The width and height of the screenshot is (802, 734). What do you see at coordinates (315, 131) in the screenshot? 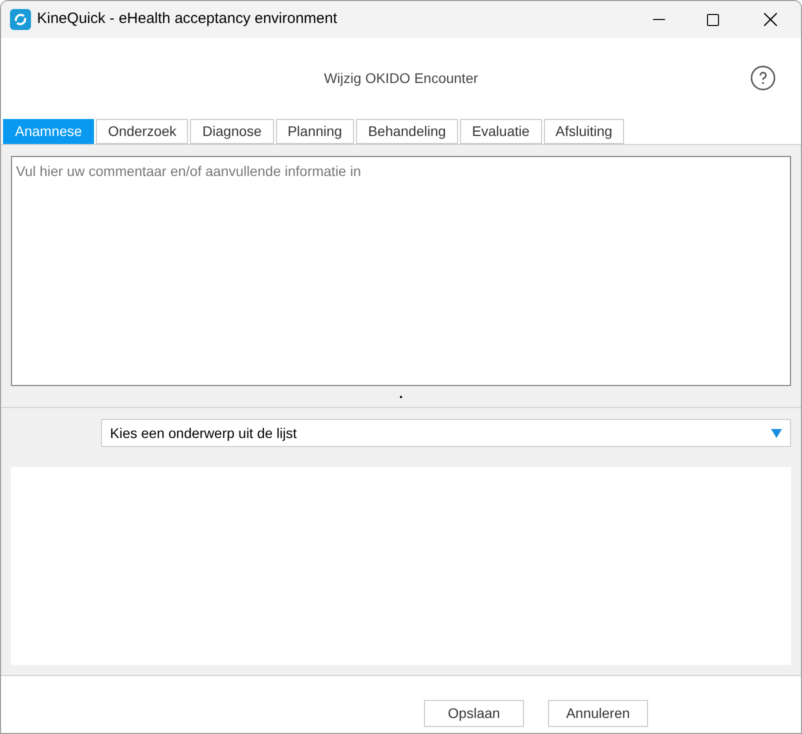
I see `tab: Planning` at bounding box center [315, 131].